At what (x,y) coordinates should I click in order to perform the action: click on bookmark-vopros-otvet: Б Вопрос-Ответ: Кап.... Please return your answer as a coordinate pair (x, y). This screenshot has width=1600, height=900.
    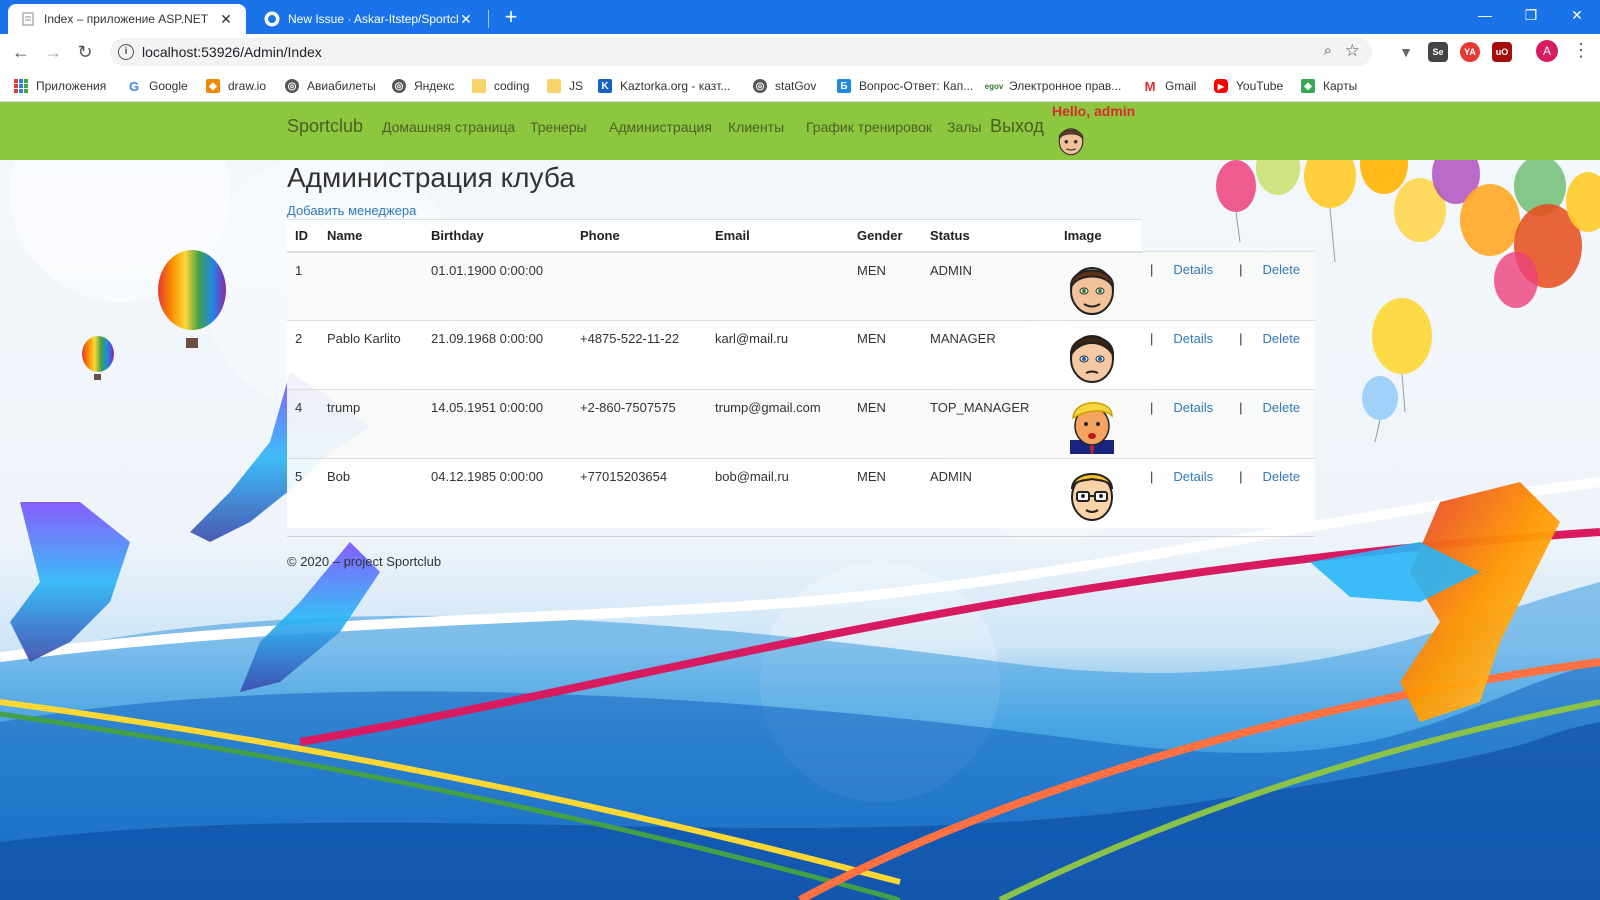
    Looking at the image, I should click on (905, 86).